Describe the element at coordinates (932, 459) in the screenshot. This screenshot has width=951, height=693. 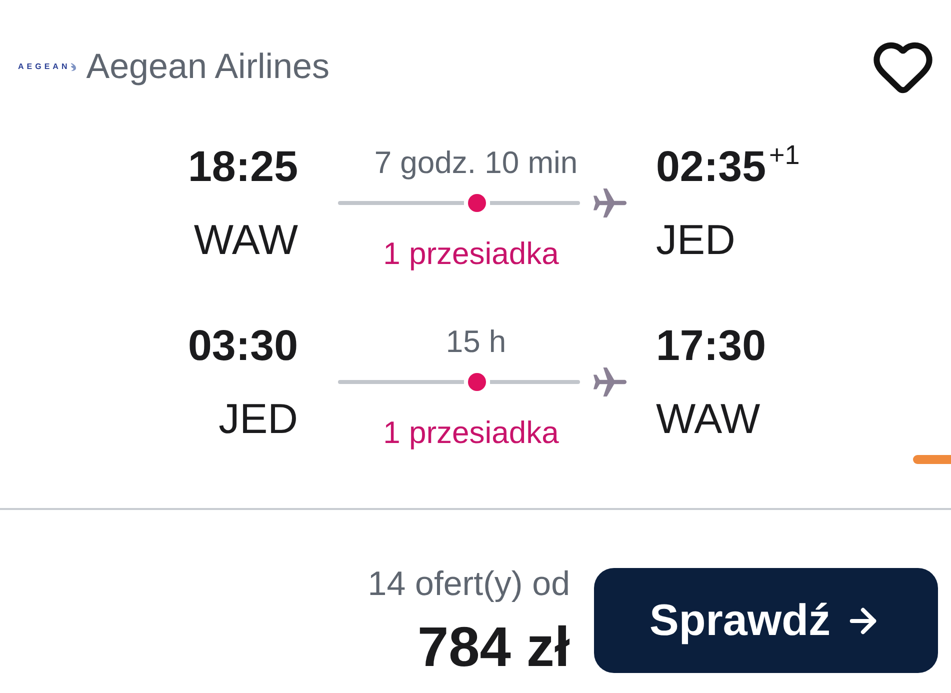
I see `marker-stroke-icon` at that location.